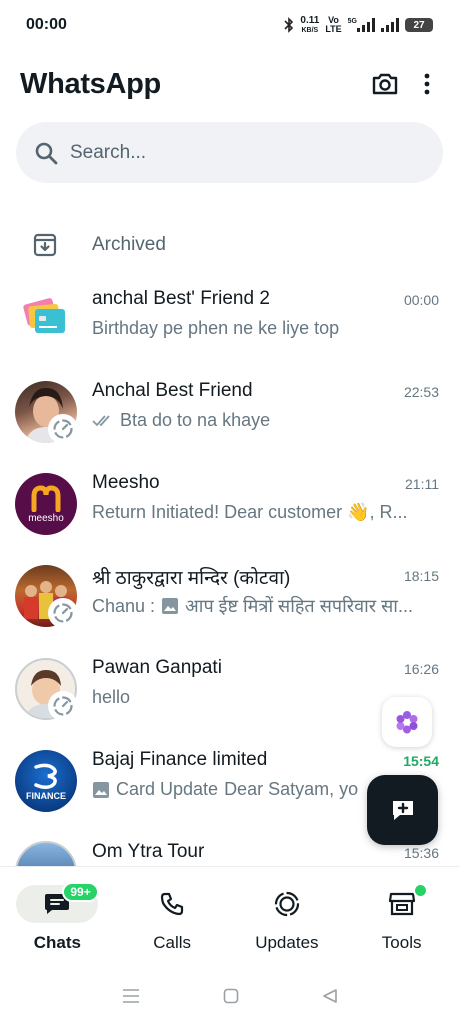  Describe the element at coordinates (310, 20) in the screenshot. I see `net-speed-value: 0.11` at that location.